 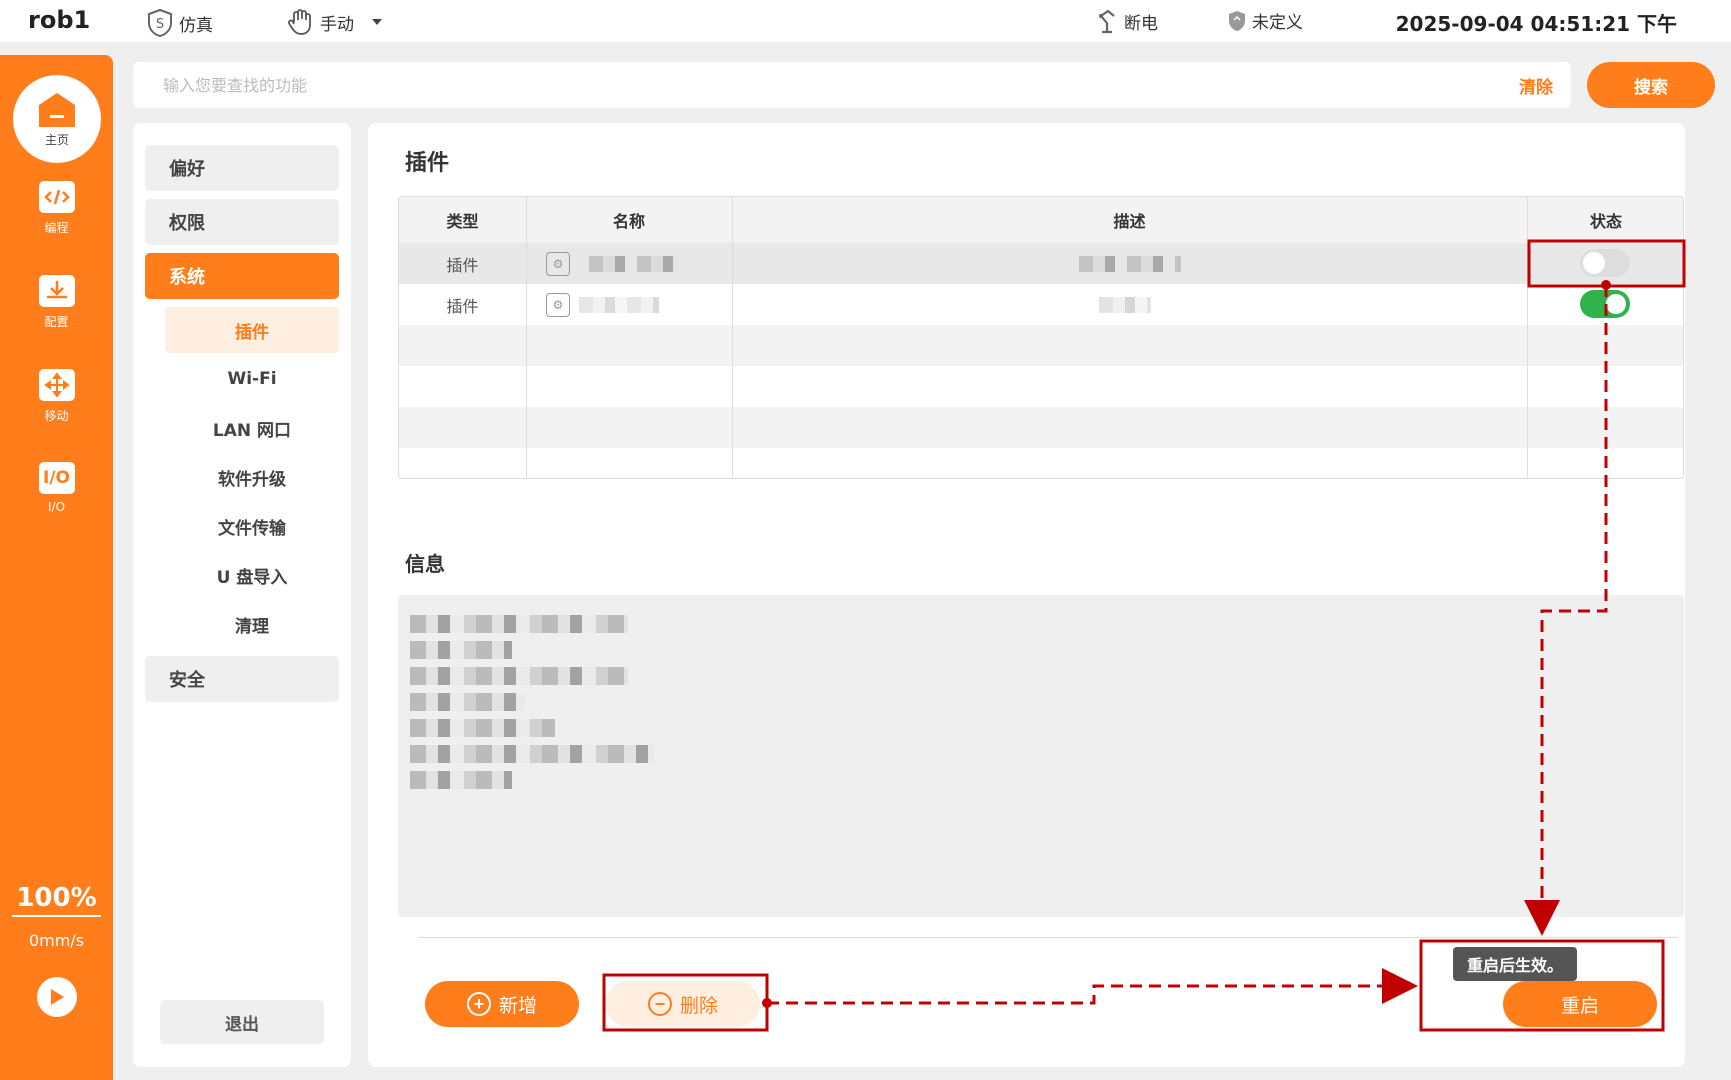 I want to click on submenu-cleanup: 清理, so click(x=252, y=624).